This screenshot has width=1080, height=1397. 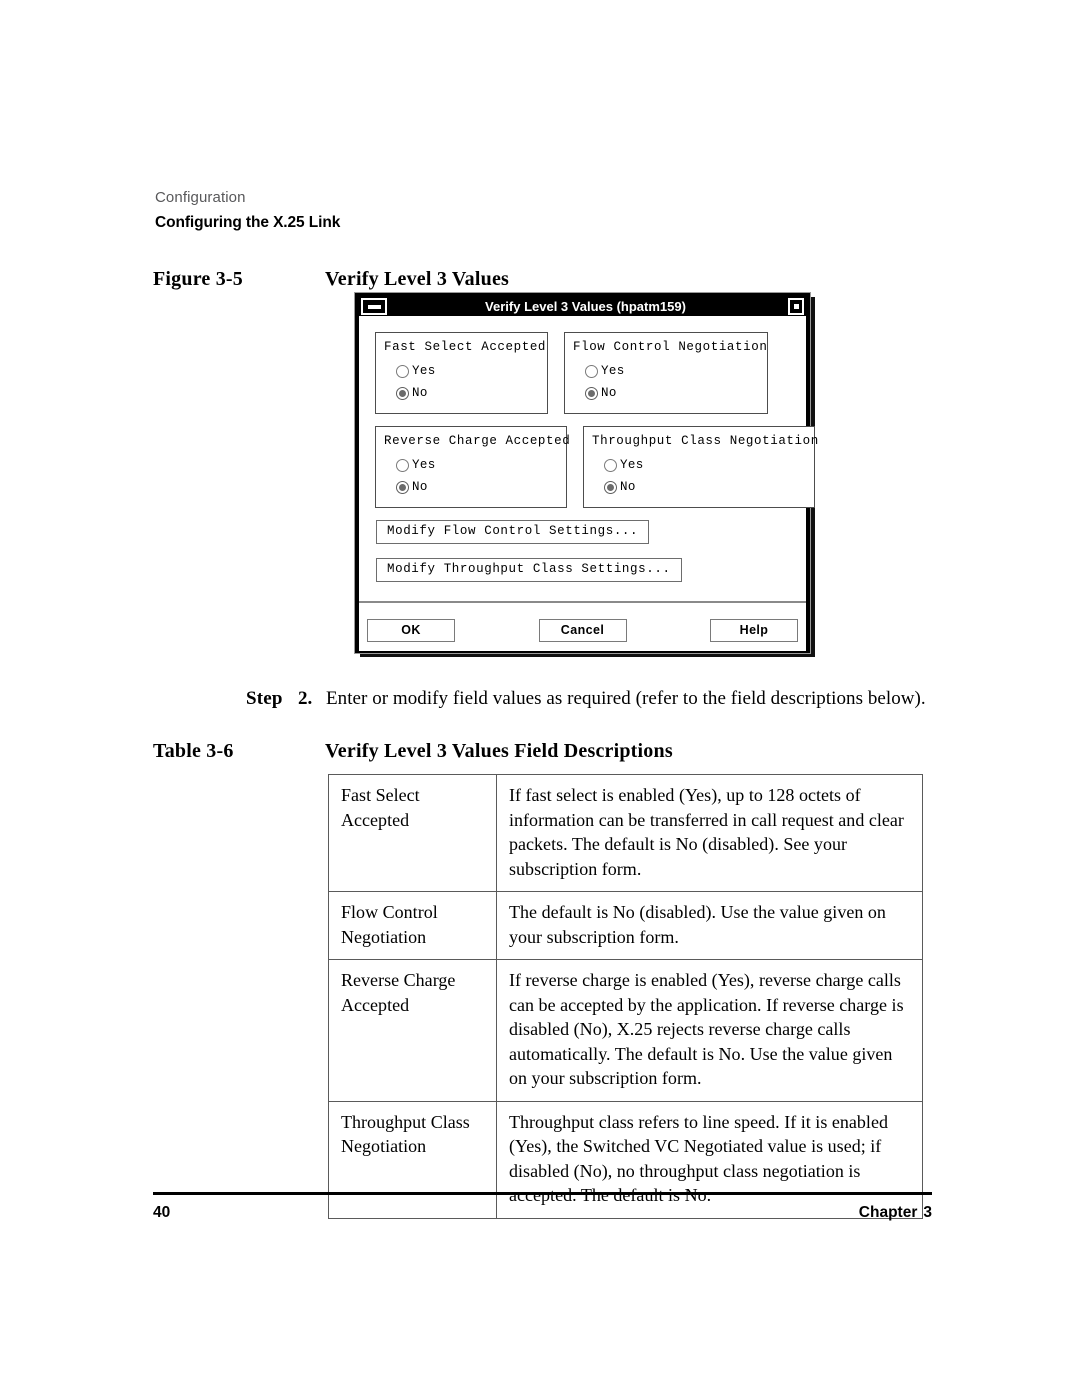 I want to click on dialog-title-bar: Verify Level 3 Values (hpatm159), so click(x=582, y=307).